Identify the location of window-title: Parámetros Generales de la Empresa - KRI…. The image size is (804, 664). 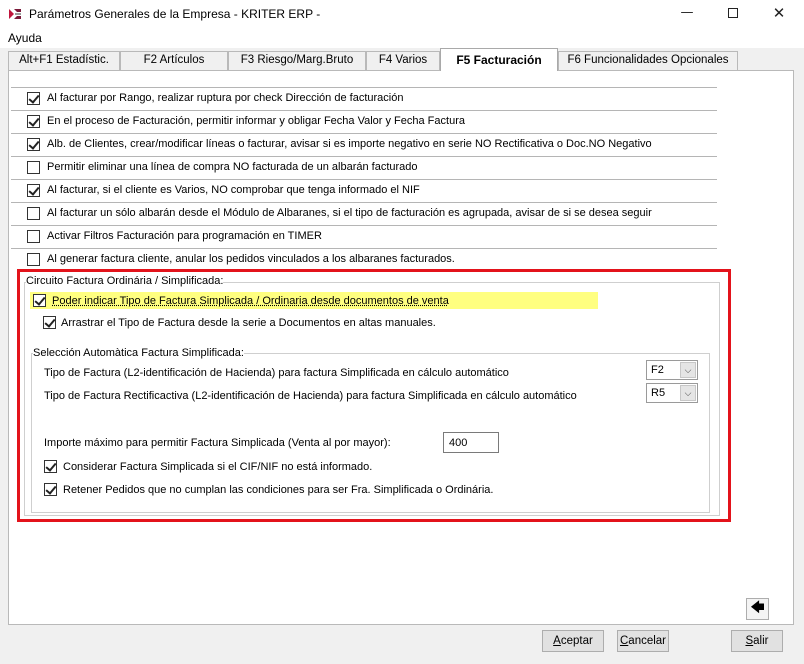
(175, 14).